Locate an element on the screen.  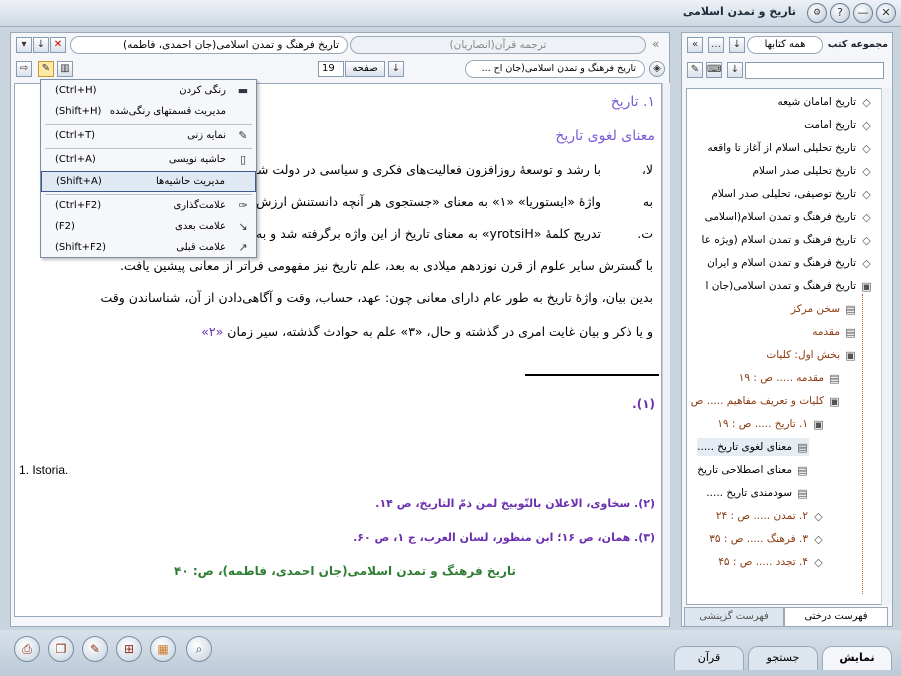
tab-quran-translation: ترجمه قرآن(انصاریان) is located at coordinates (498, 45).